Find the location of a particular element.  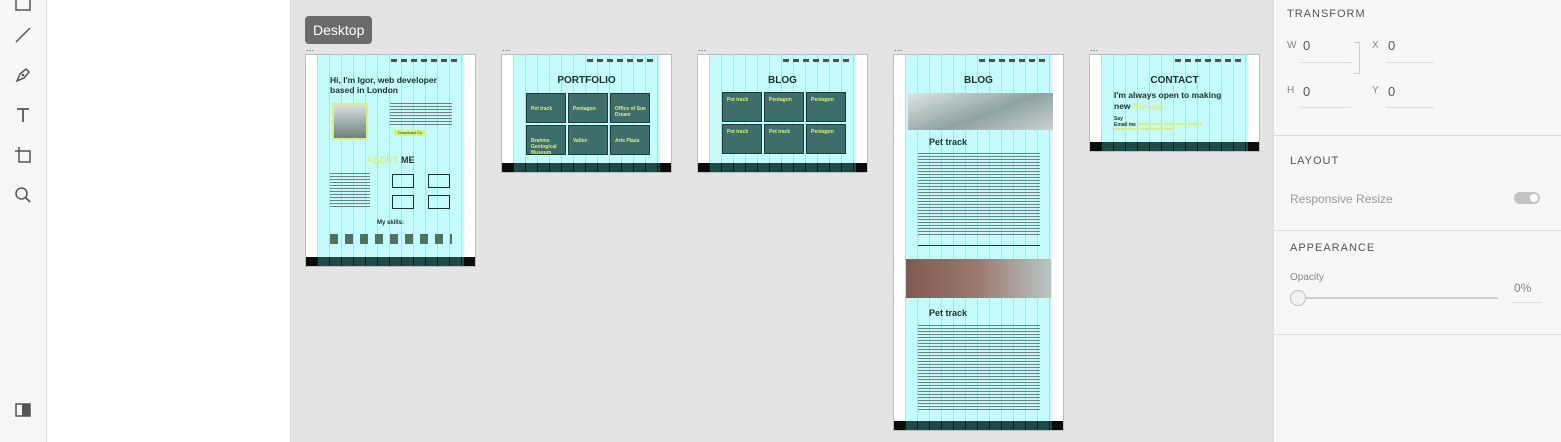

contact-email-link is located at coordinates (1170, 124).